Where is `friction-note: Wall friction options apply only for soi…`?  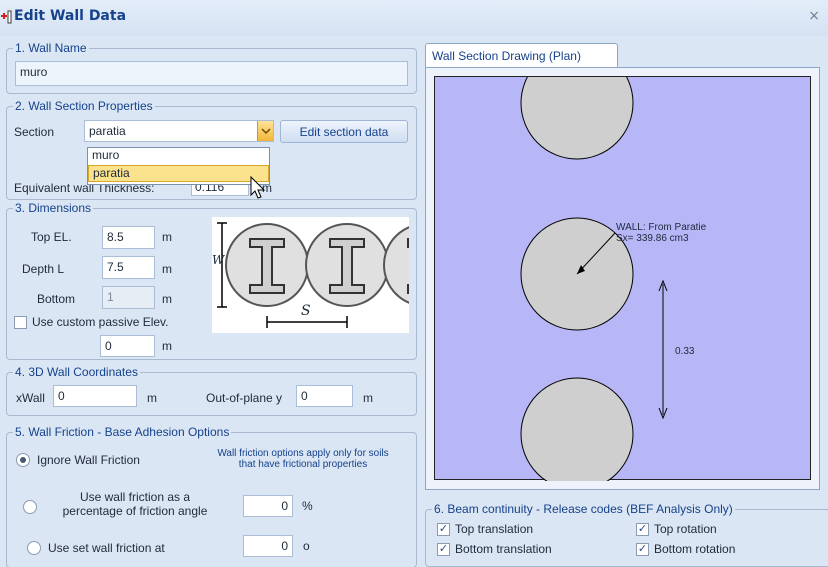
friction-note: Wall friction options apply only for soi… is located at coordinates (303, 459).